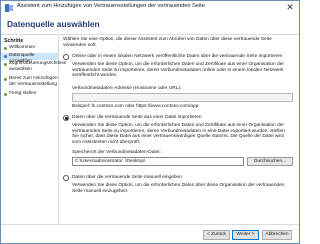  Describe the element at coordinates (182, 97) in the screenshot. I see `metadata-address-input` at that location.